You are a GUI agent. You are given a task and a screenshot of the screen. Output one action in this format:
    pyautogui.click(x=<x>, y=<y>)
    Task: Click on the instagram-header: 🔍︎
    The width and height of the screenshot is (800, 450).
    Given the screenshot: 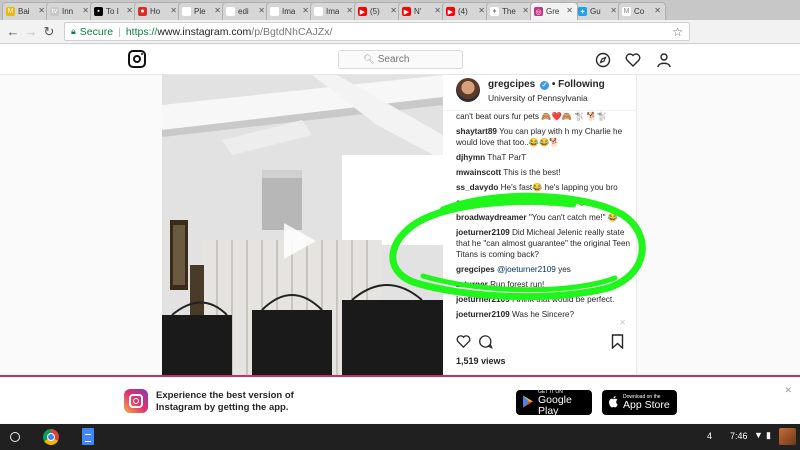 What is the action you would take?
    pyautogui.click(x=400, y=60)
    